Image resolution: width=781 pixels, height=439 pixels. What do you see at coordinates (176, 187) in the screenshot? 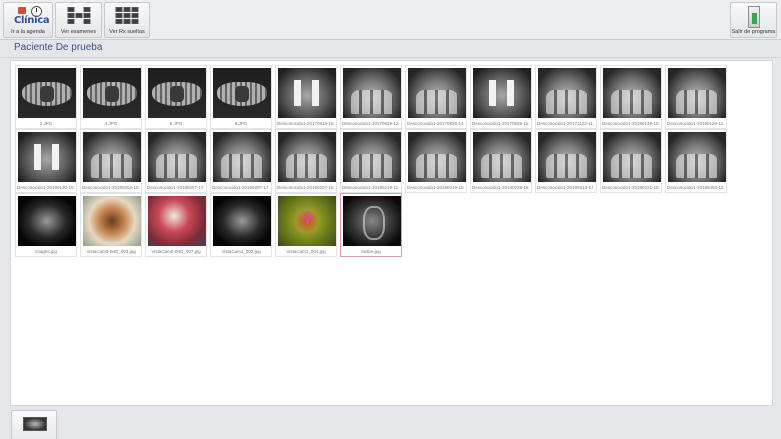
I see `image-caption: Desconocido1-20180207-17..` at bounding box center [176, 187].